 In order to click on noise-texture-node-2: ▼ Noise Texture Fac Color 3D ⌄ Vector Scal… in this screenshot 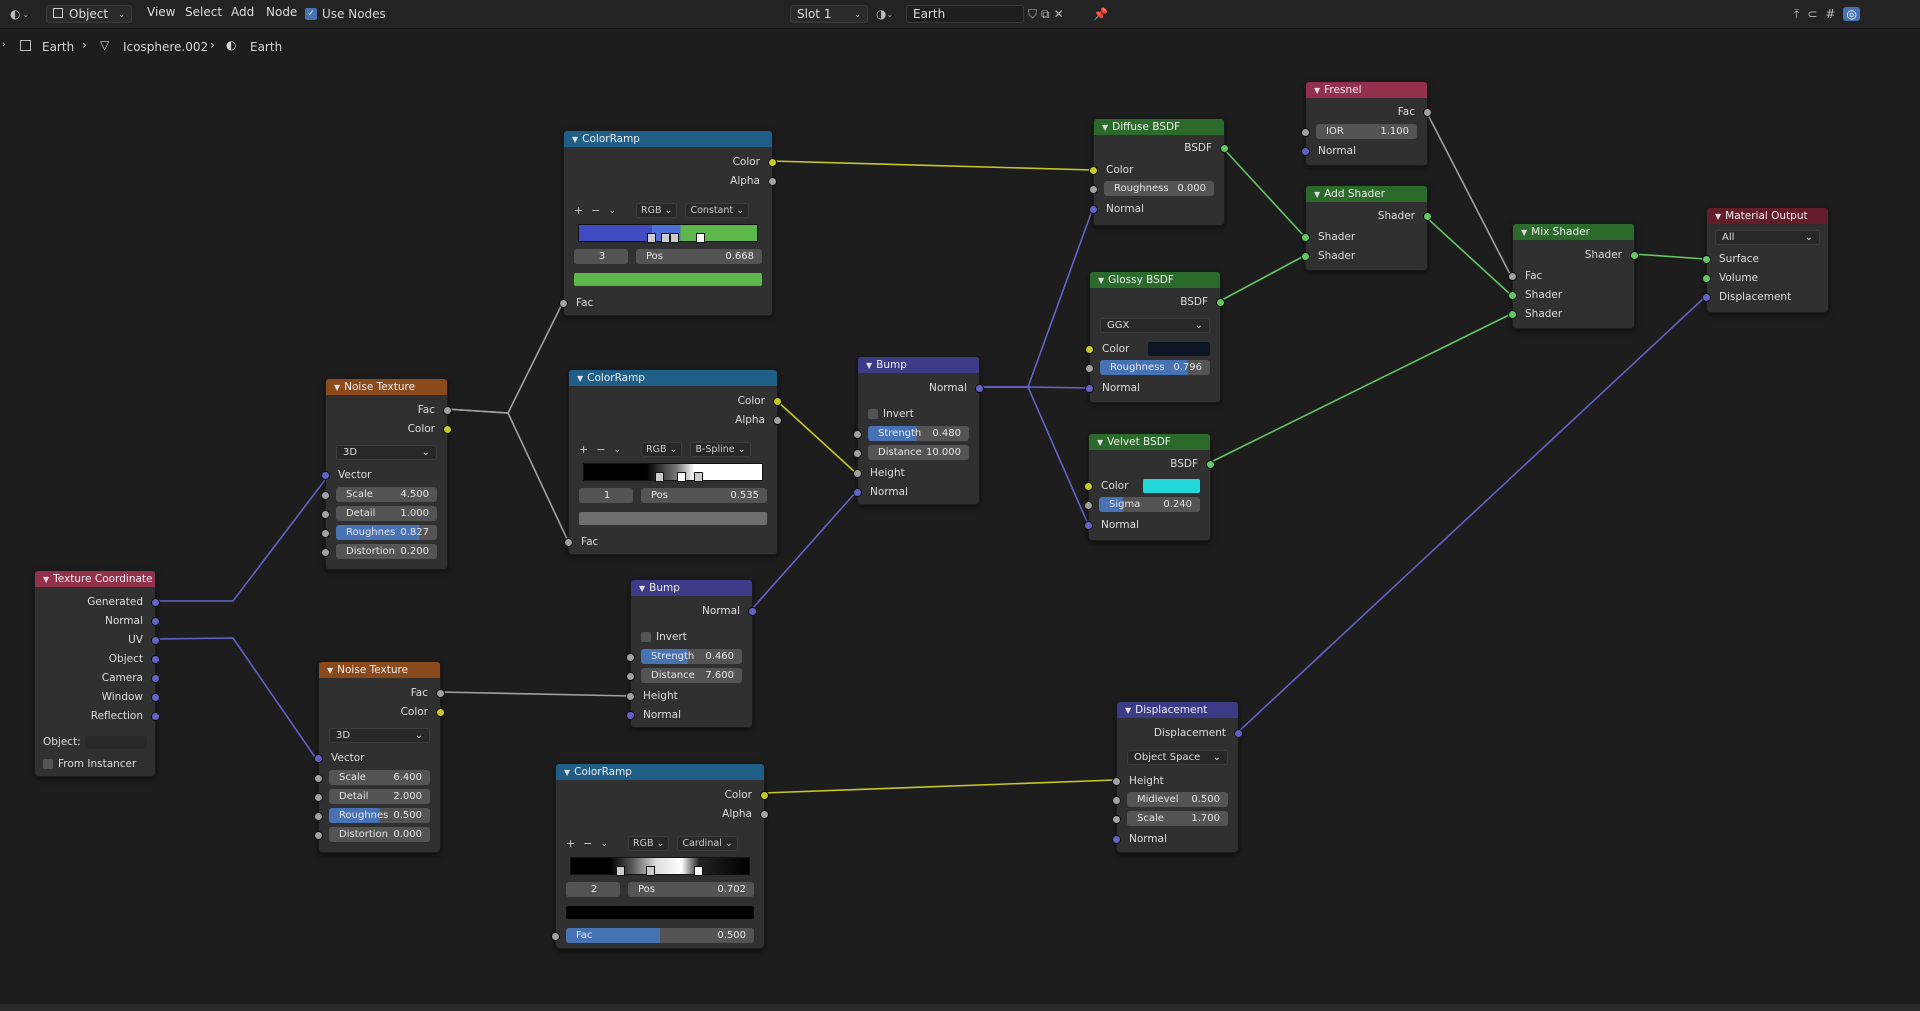, I will do `click(379, 757)`.